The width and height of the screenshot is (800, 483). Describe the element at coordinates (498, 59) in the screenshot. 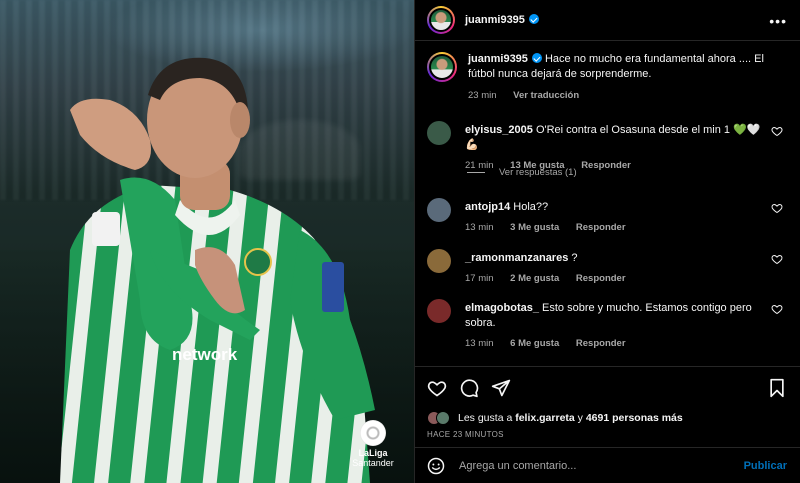

I see `caption-username: juanmi9395` at that location.